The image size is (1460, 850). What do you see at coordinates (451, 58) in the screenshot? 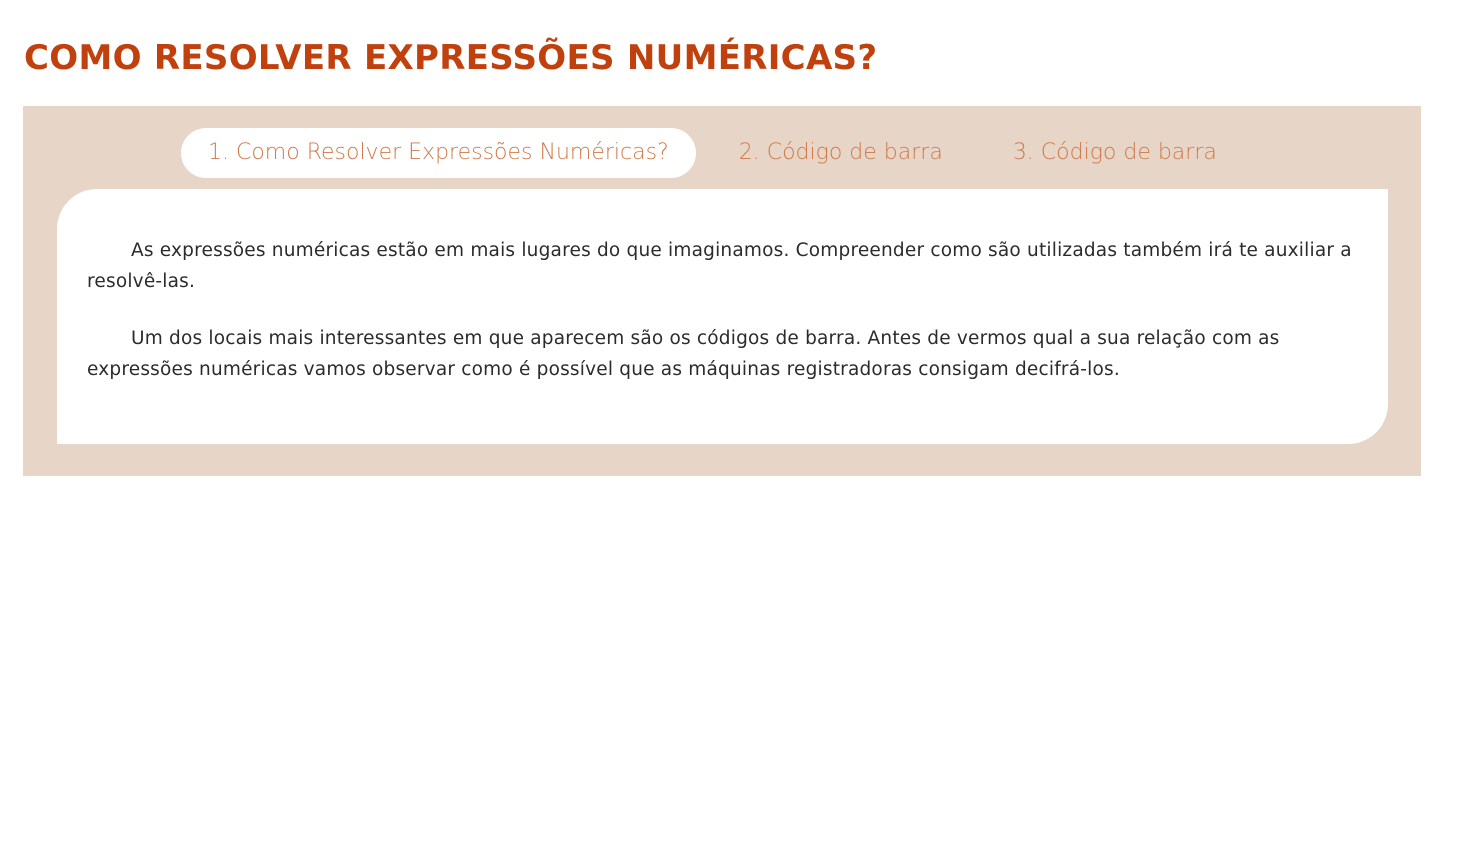
I see `page-title: COMO RESOLVER EXPRESSÕES NUMÉRICAS?` at bounding box center [451, 58].